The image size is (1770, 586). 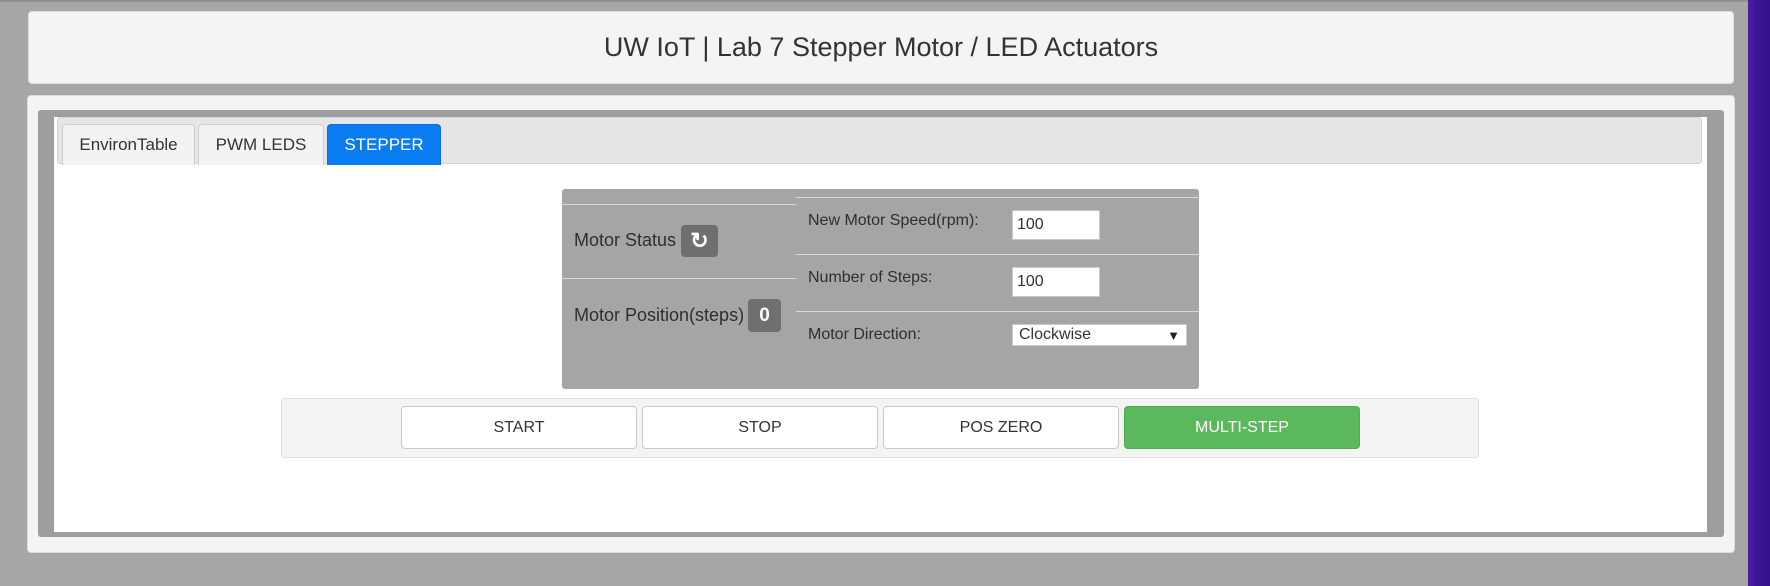 What do you see at coordinates (1056, 282) in the screenshot?
I see `steps-input` at bounding box center [1056, 282].